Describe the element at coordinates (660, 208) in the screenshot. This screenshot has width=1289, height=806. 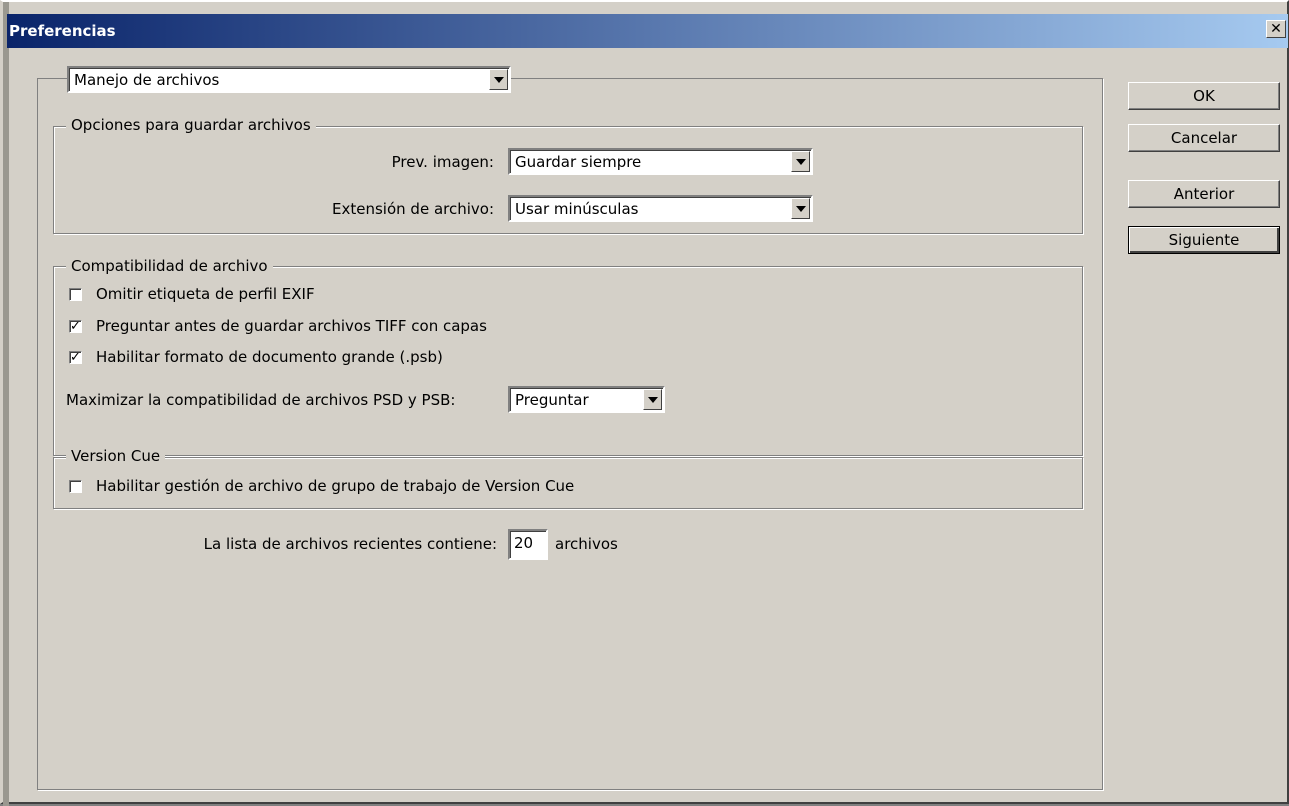
I see `extension-select: Usar minúsculas` at that location.